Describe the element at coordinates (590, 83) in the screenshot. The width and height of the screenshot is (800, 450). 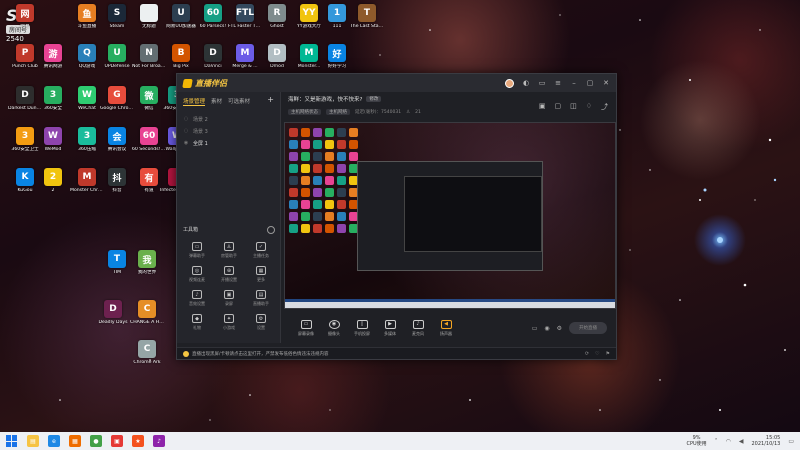
I see `maximize-button: ▢` at that location.